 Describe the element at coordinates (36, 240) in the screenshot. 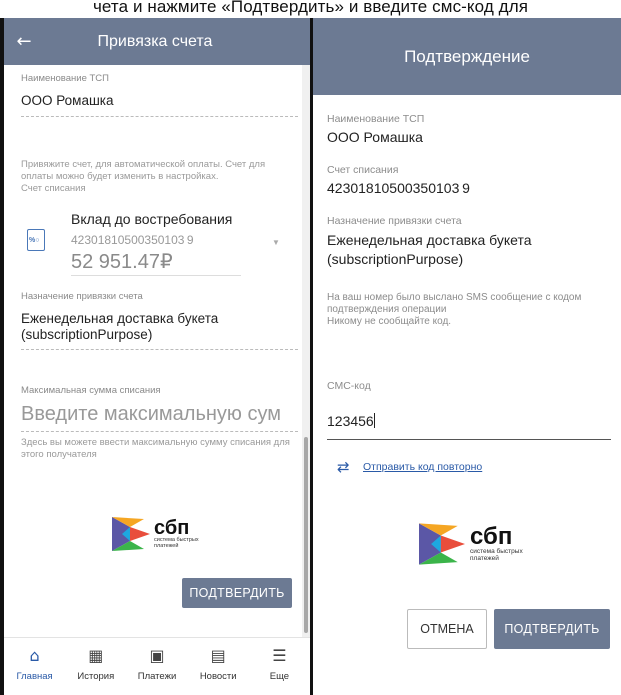

I see `deposit-icon: %○` at that location.